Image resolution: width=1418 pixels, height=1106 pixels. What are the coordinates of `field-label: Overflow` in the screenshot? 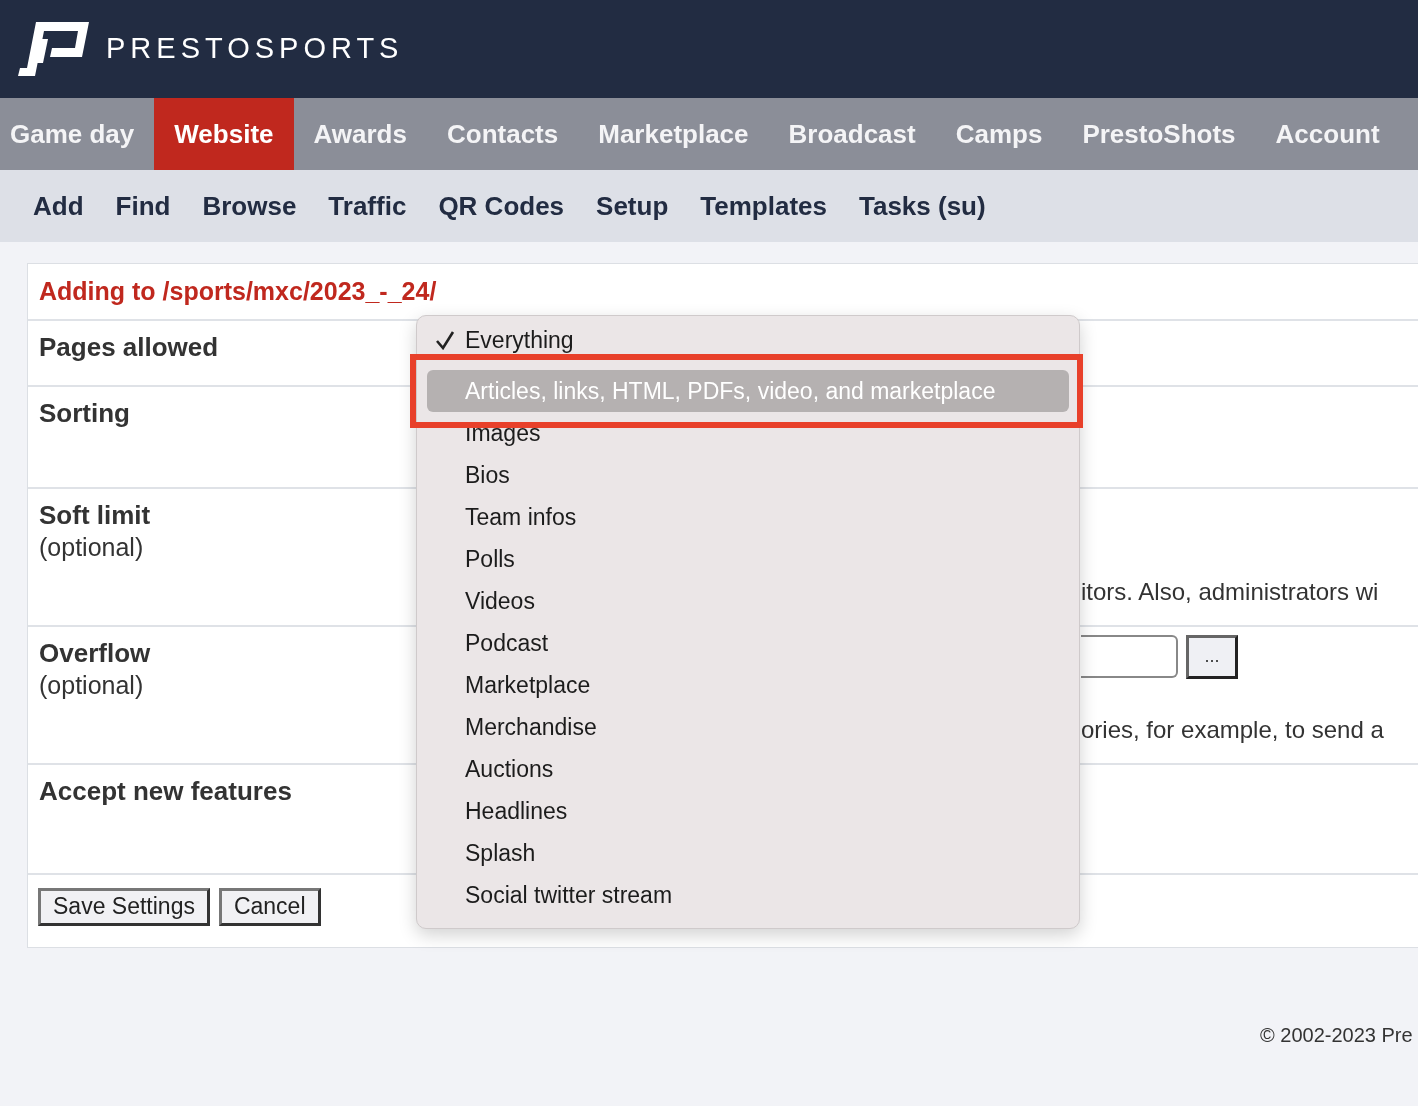 It's located at (95, 653).